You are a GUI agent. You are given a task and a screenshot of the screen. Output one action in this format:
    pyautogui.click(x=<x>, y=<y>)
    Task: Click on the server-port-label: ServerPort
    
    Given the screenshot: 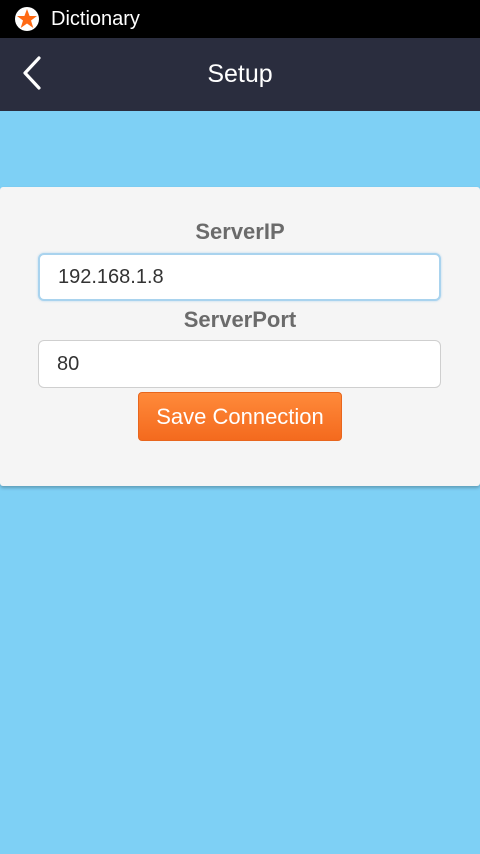 What is the action you would take?
    pyautogui.click(x=240, y=319)
    